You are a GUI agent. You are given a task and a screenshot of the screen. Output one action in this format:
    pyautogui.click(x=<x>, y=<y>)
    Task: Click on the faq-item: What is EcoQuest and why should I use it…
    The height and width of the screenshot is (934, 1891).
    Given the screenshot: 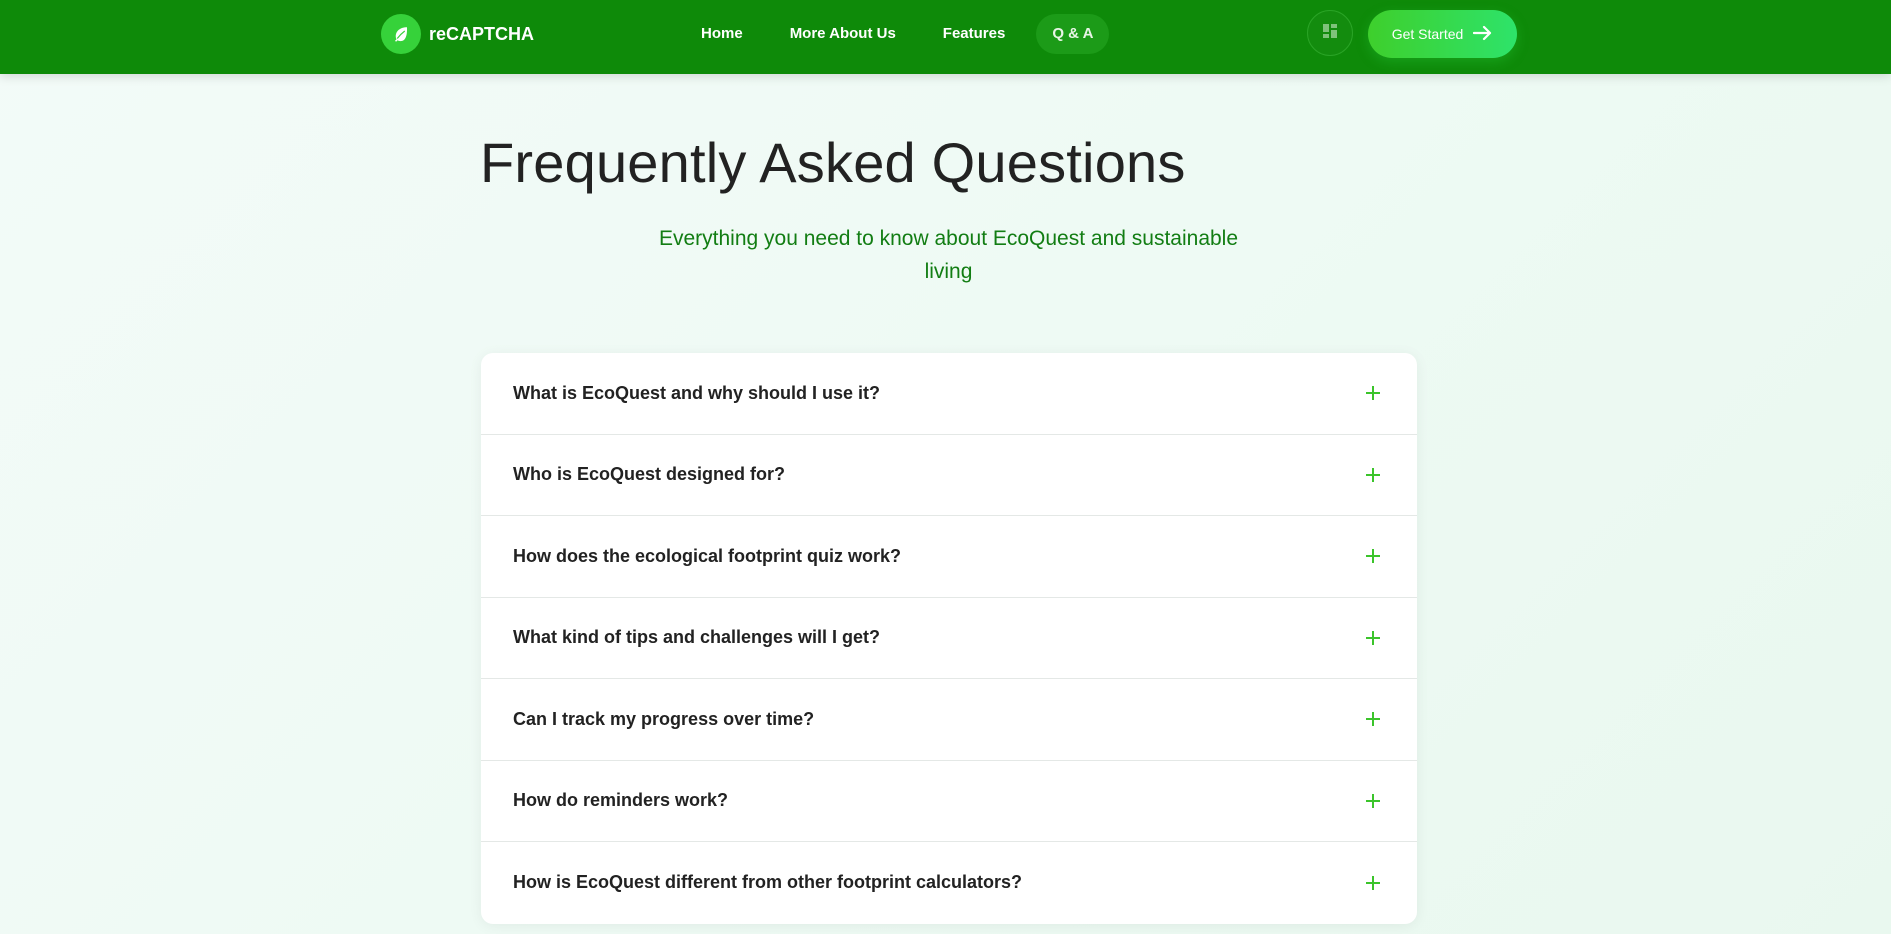 What is the action you would take?
    pyautogui.click(x=949, y=394)
    